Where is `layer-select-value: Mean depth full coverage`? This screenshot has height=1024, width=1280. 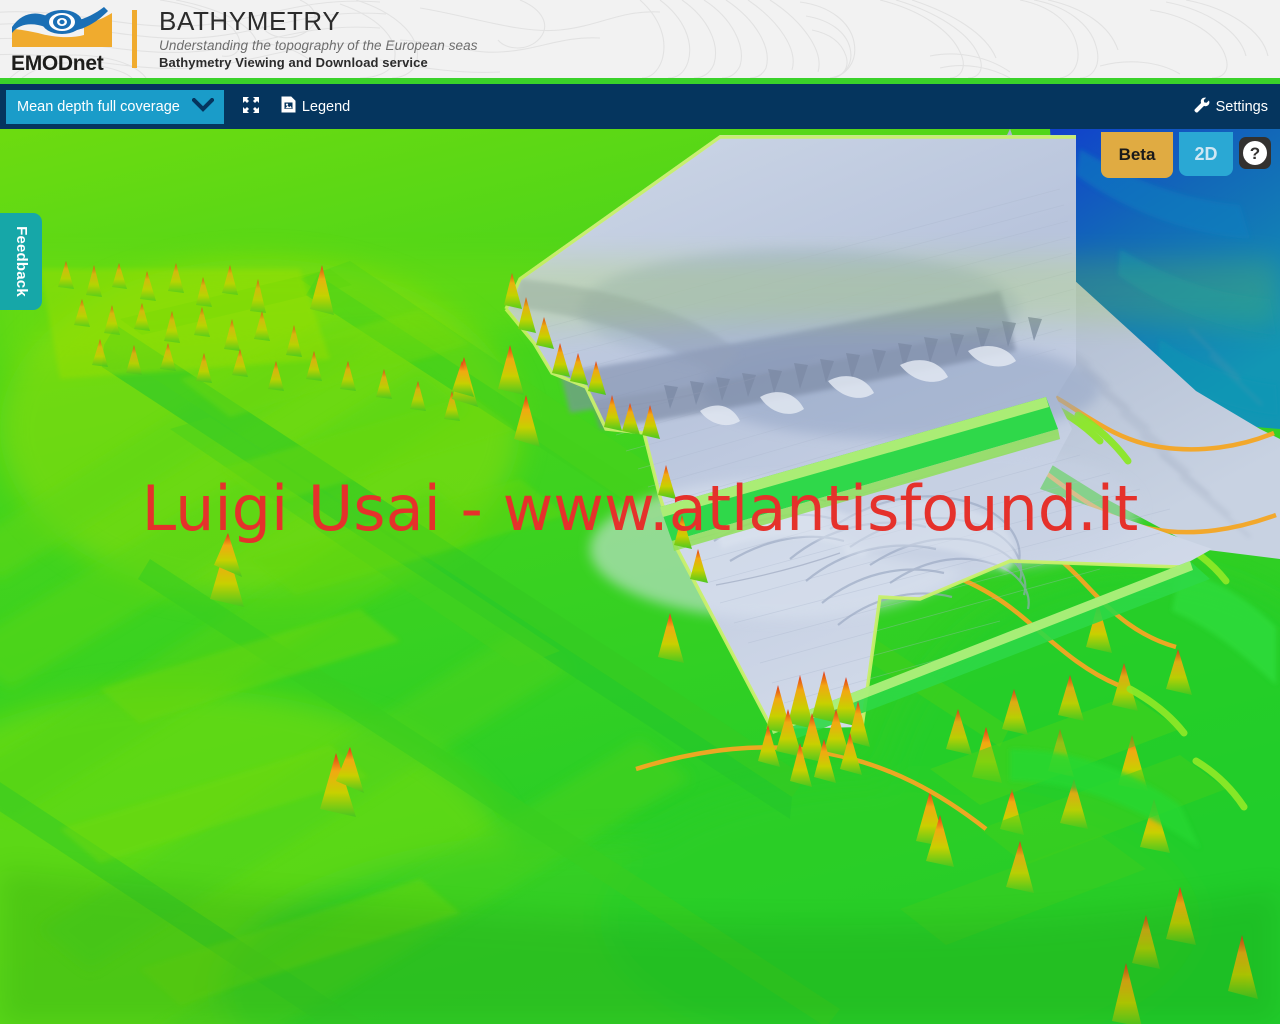 layer-select-value: Mean depth full coverage is located at coordinates (98, 106).